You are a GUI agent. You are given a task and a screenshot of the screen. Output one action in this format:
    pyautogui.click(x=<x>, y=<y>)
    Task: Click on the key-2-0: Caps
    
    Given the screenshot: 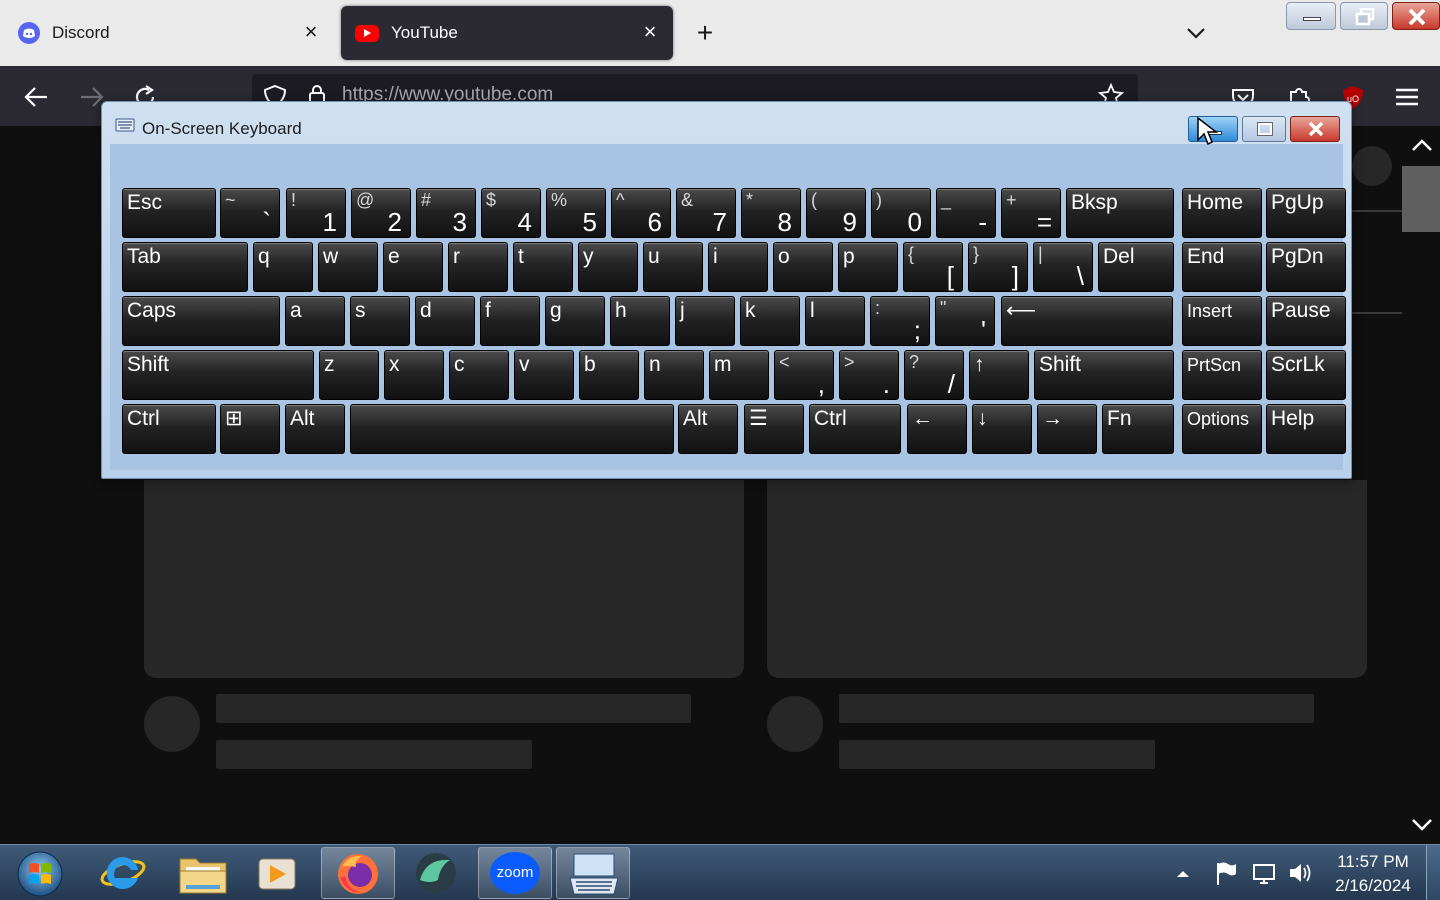 What is the action you would take?
    pyautogui.click(x=201, y=321)
    